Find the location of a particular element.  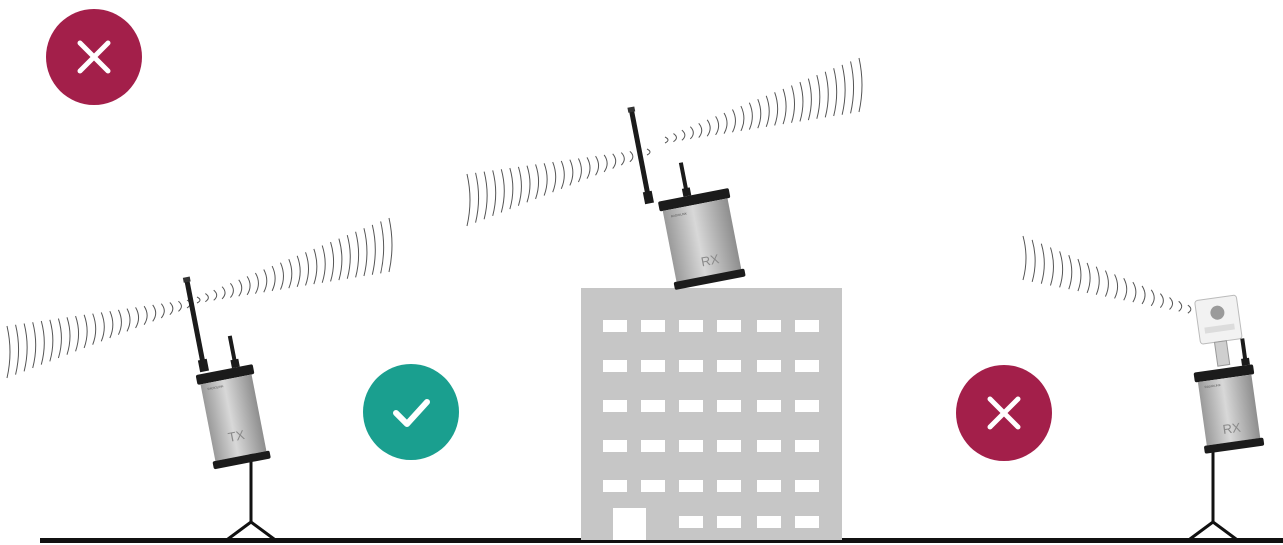

building is located at coordinates (711, 414).